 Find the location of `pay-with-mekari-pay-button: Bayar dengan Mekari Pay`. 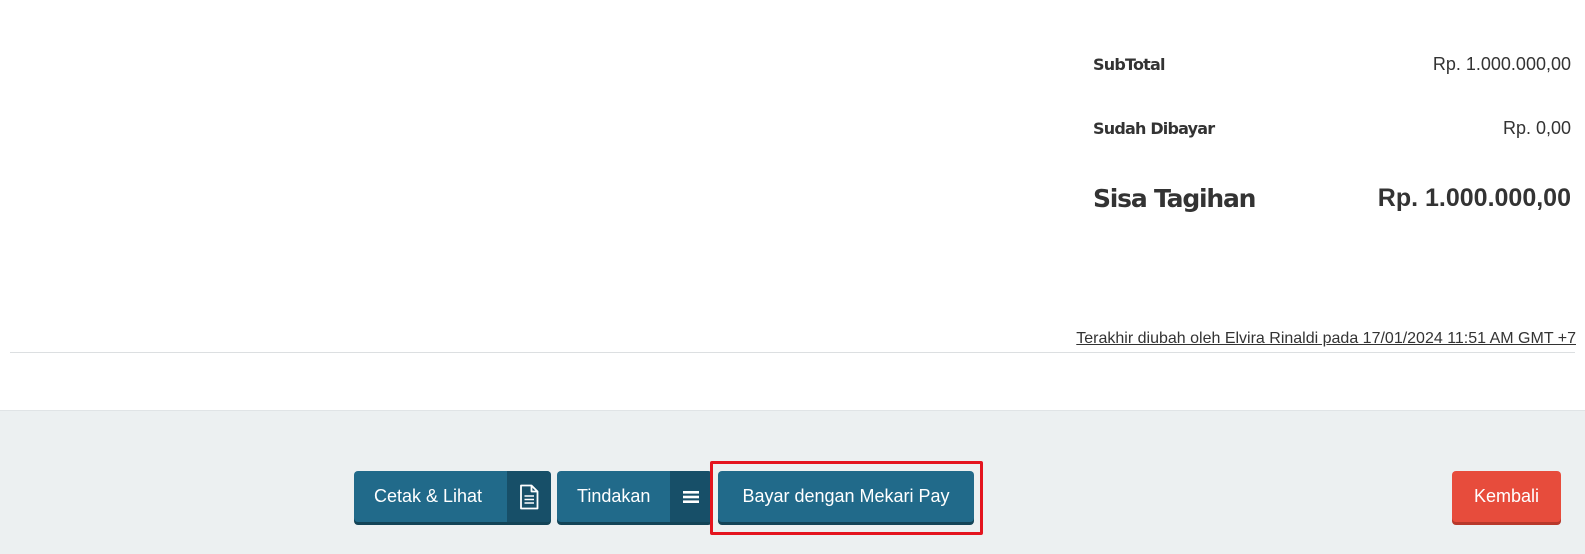

pay-with-mekari-pay-button: Bayar dengan Mekari Pay is located at coordinates (846, 496).